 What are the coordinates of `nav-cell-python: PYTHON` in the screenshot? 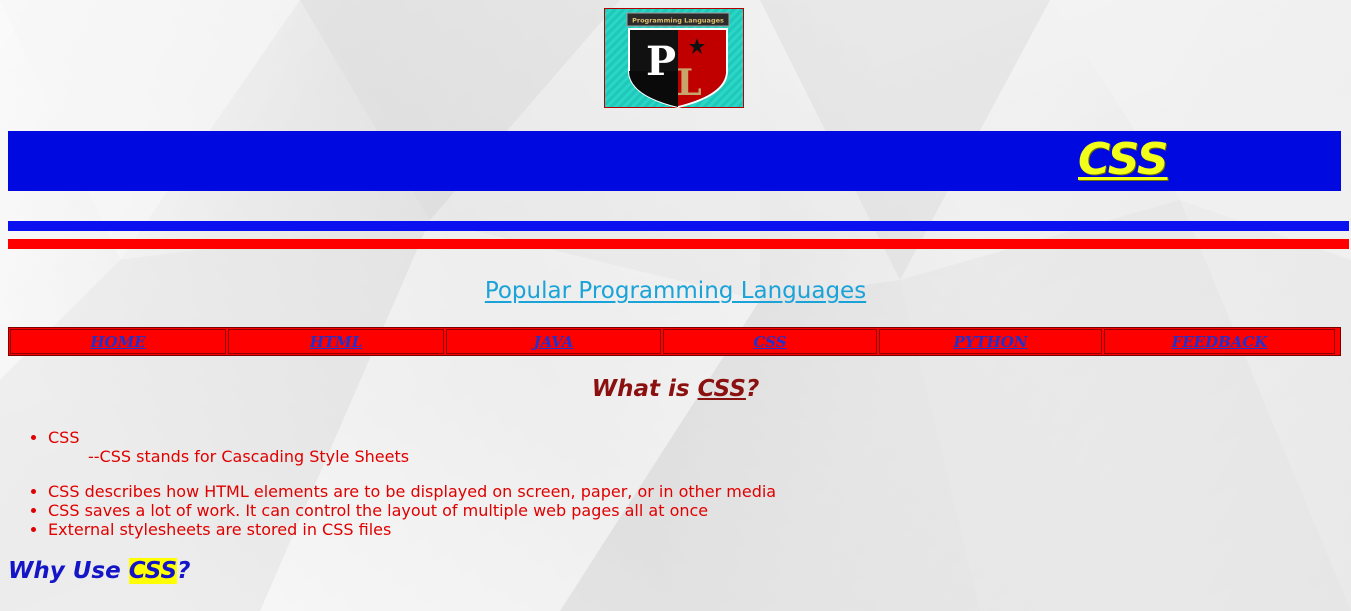 It's located at (990, 341).